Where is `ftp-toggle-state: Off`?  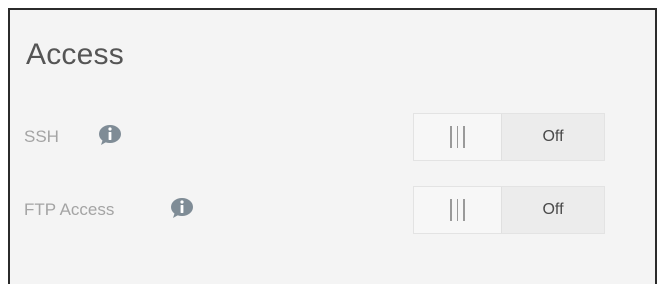
ftp-toggle-state: Off is located at coordinates (553, 210).